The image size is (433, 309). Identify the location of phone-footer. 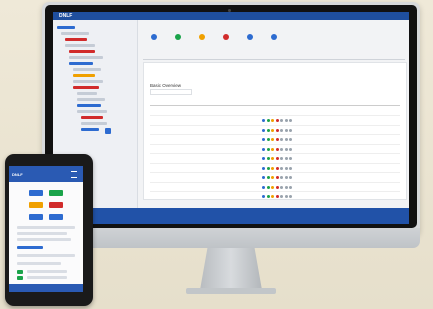
(46, 288).